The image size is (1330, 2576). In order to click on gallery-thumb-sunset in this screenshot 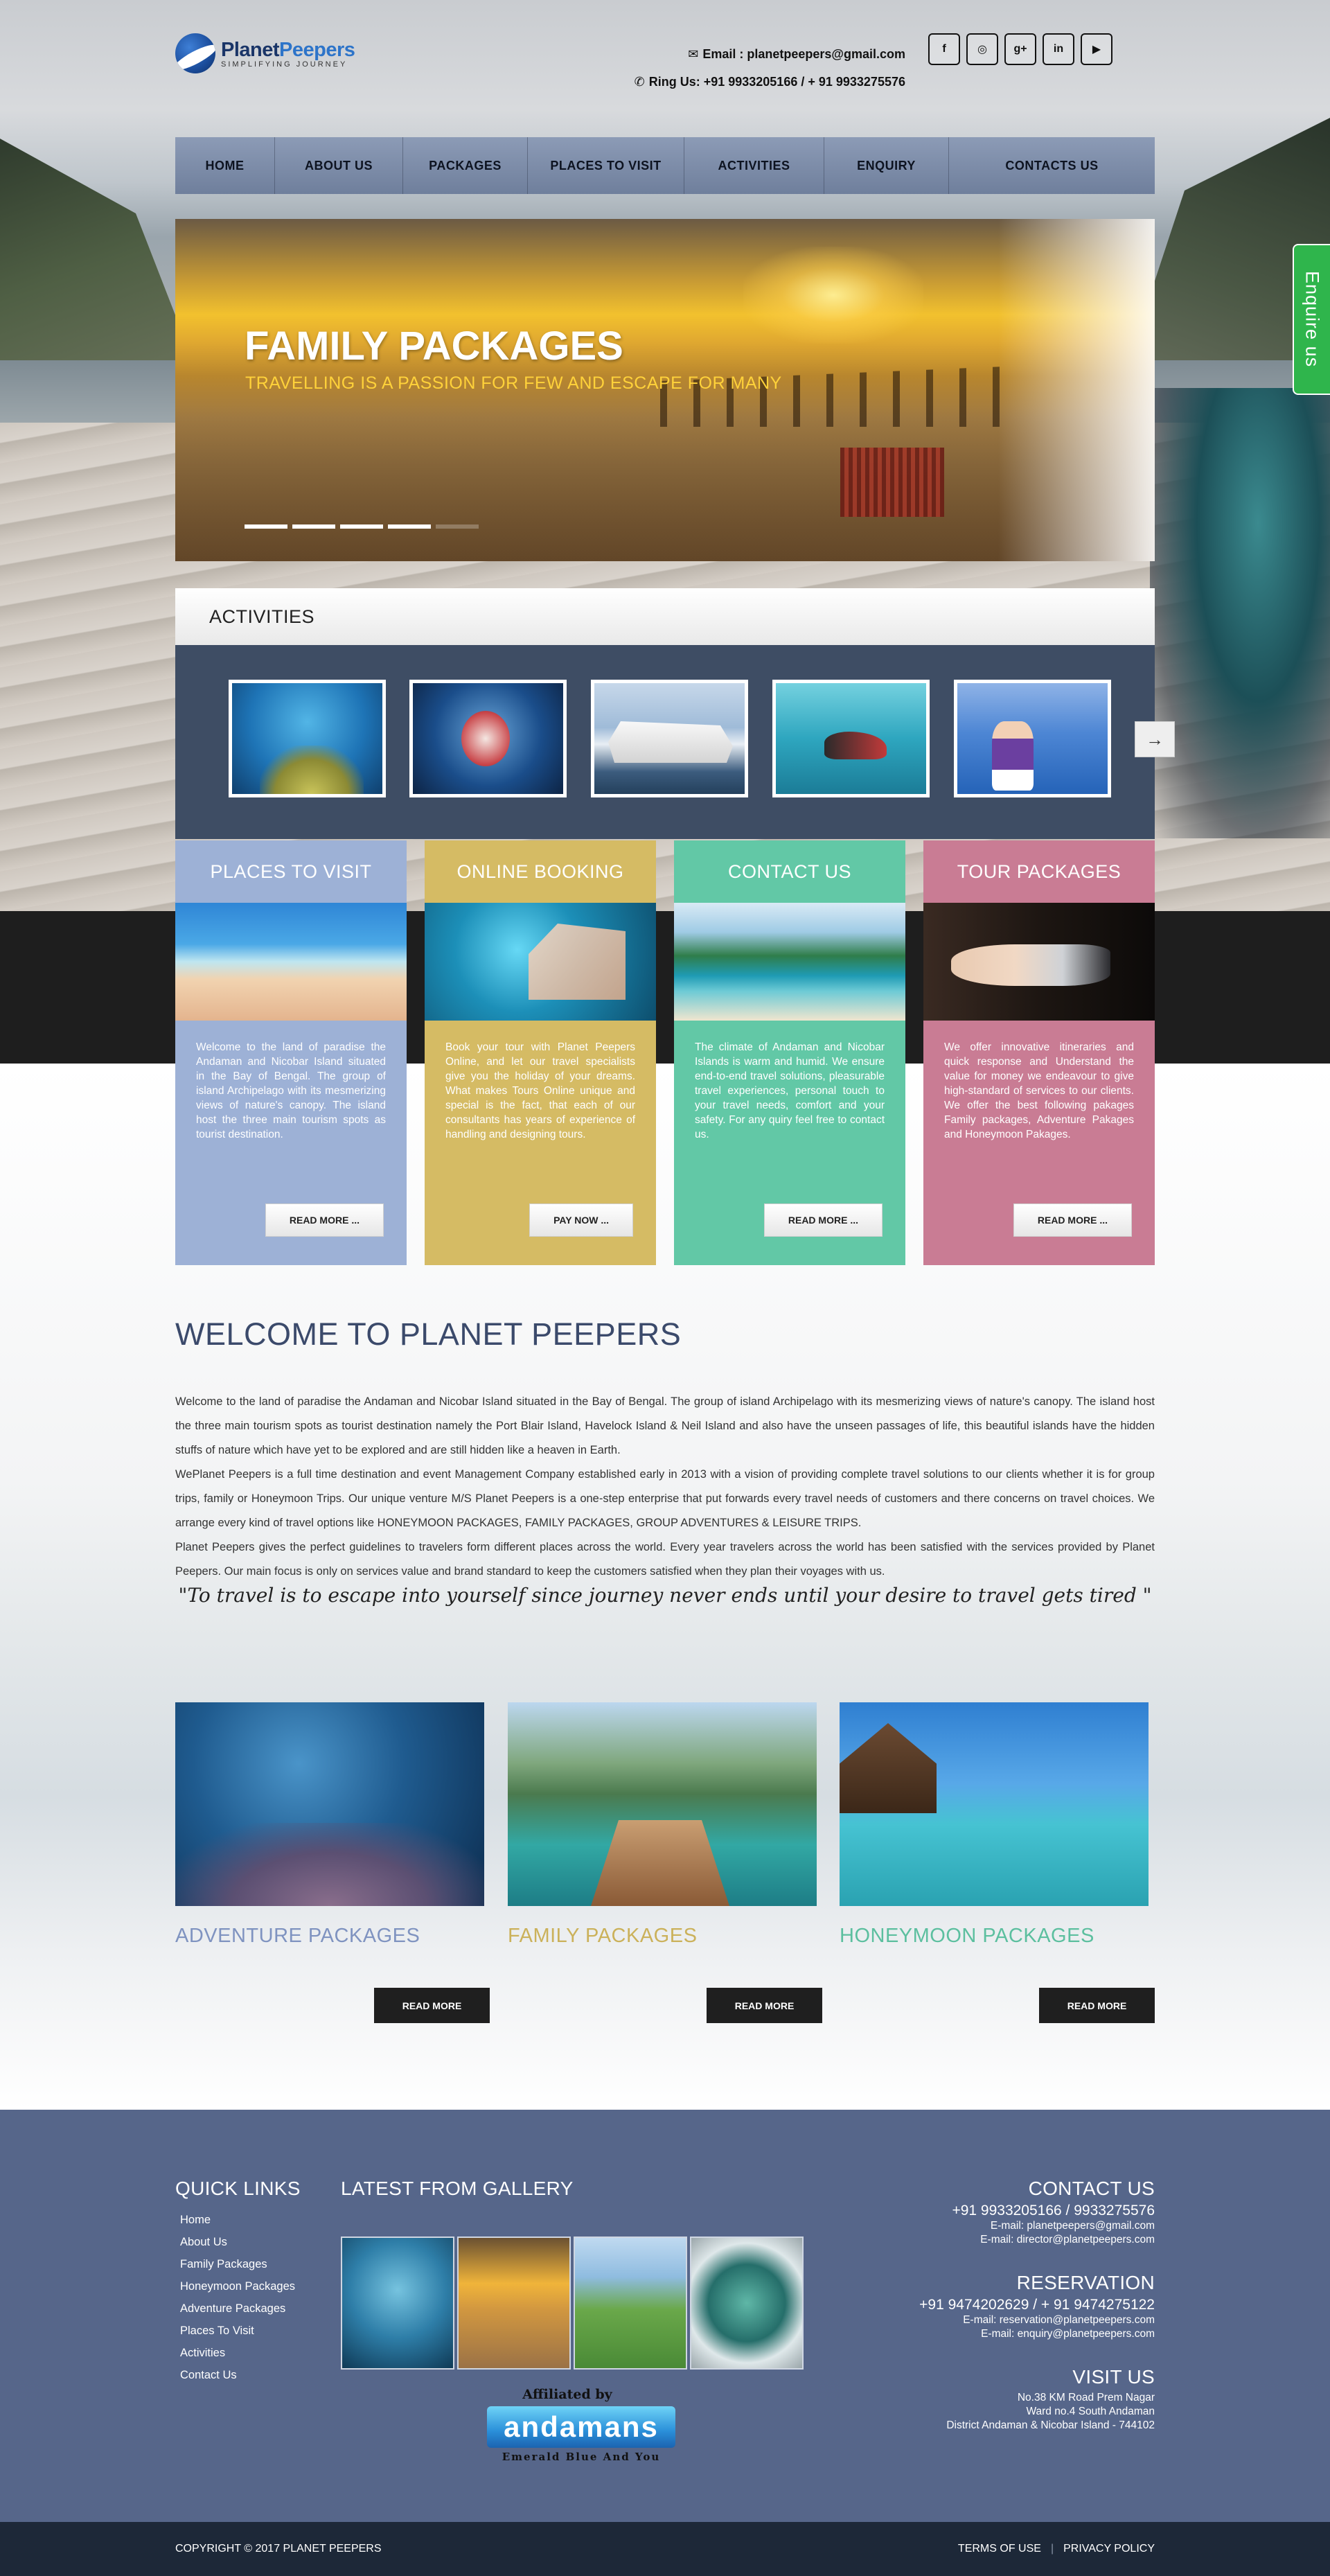, I will do `click(514, 2303)`.